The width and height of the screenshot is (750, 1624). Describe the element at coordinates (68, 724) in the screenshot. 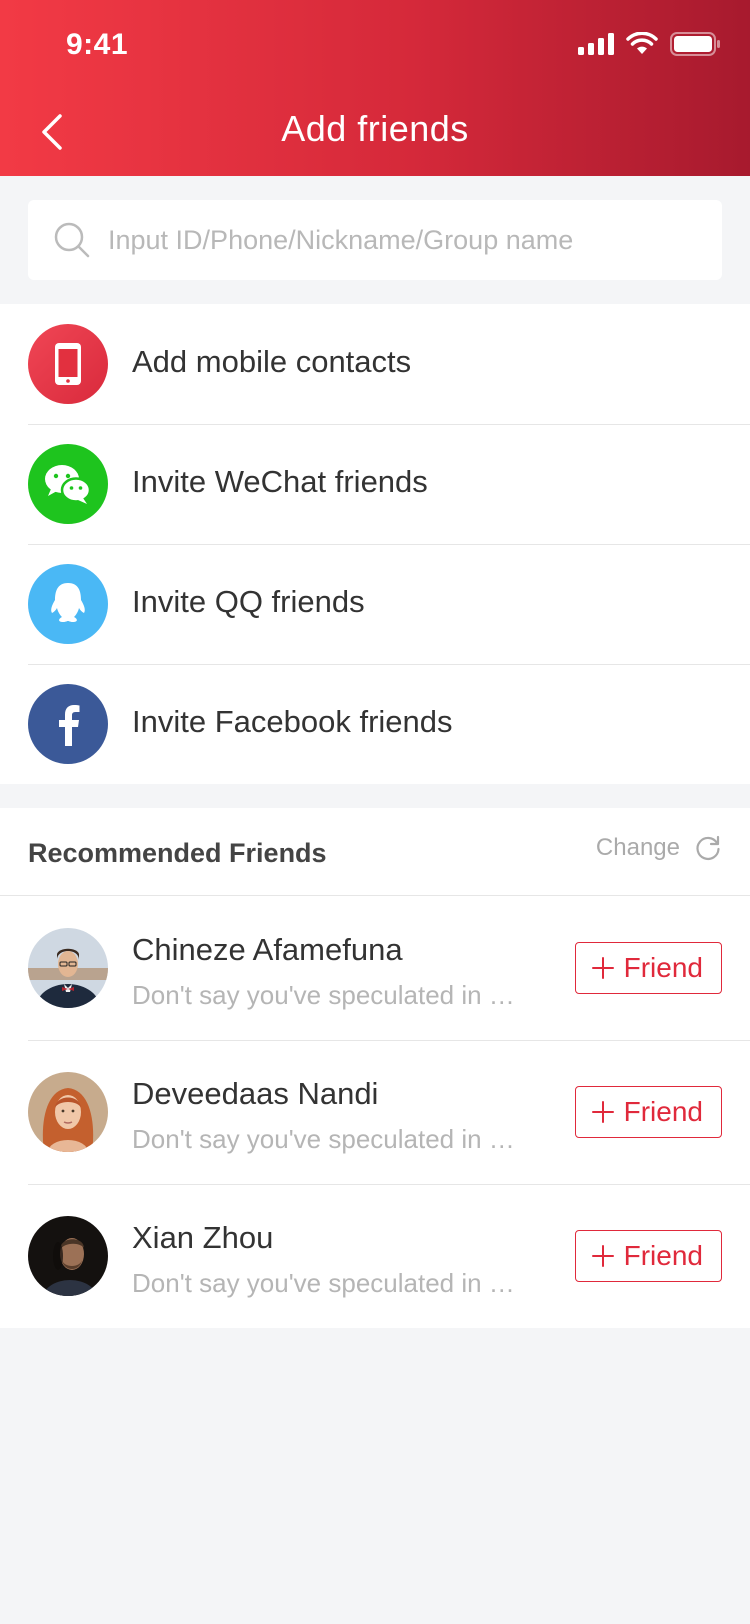

I see `facebook-icon` at that location.